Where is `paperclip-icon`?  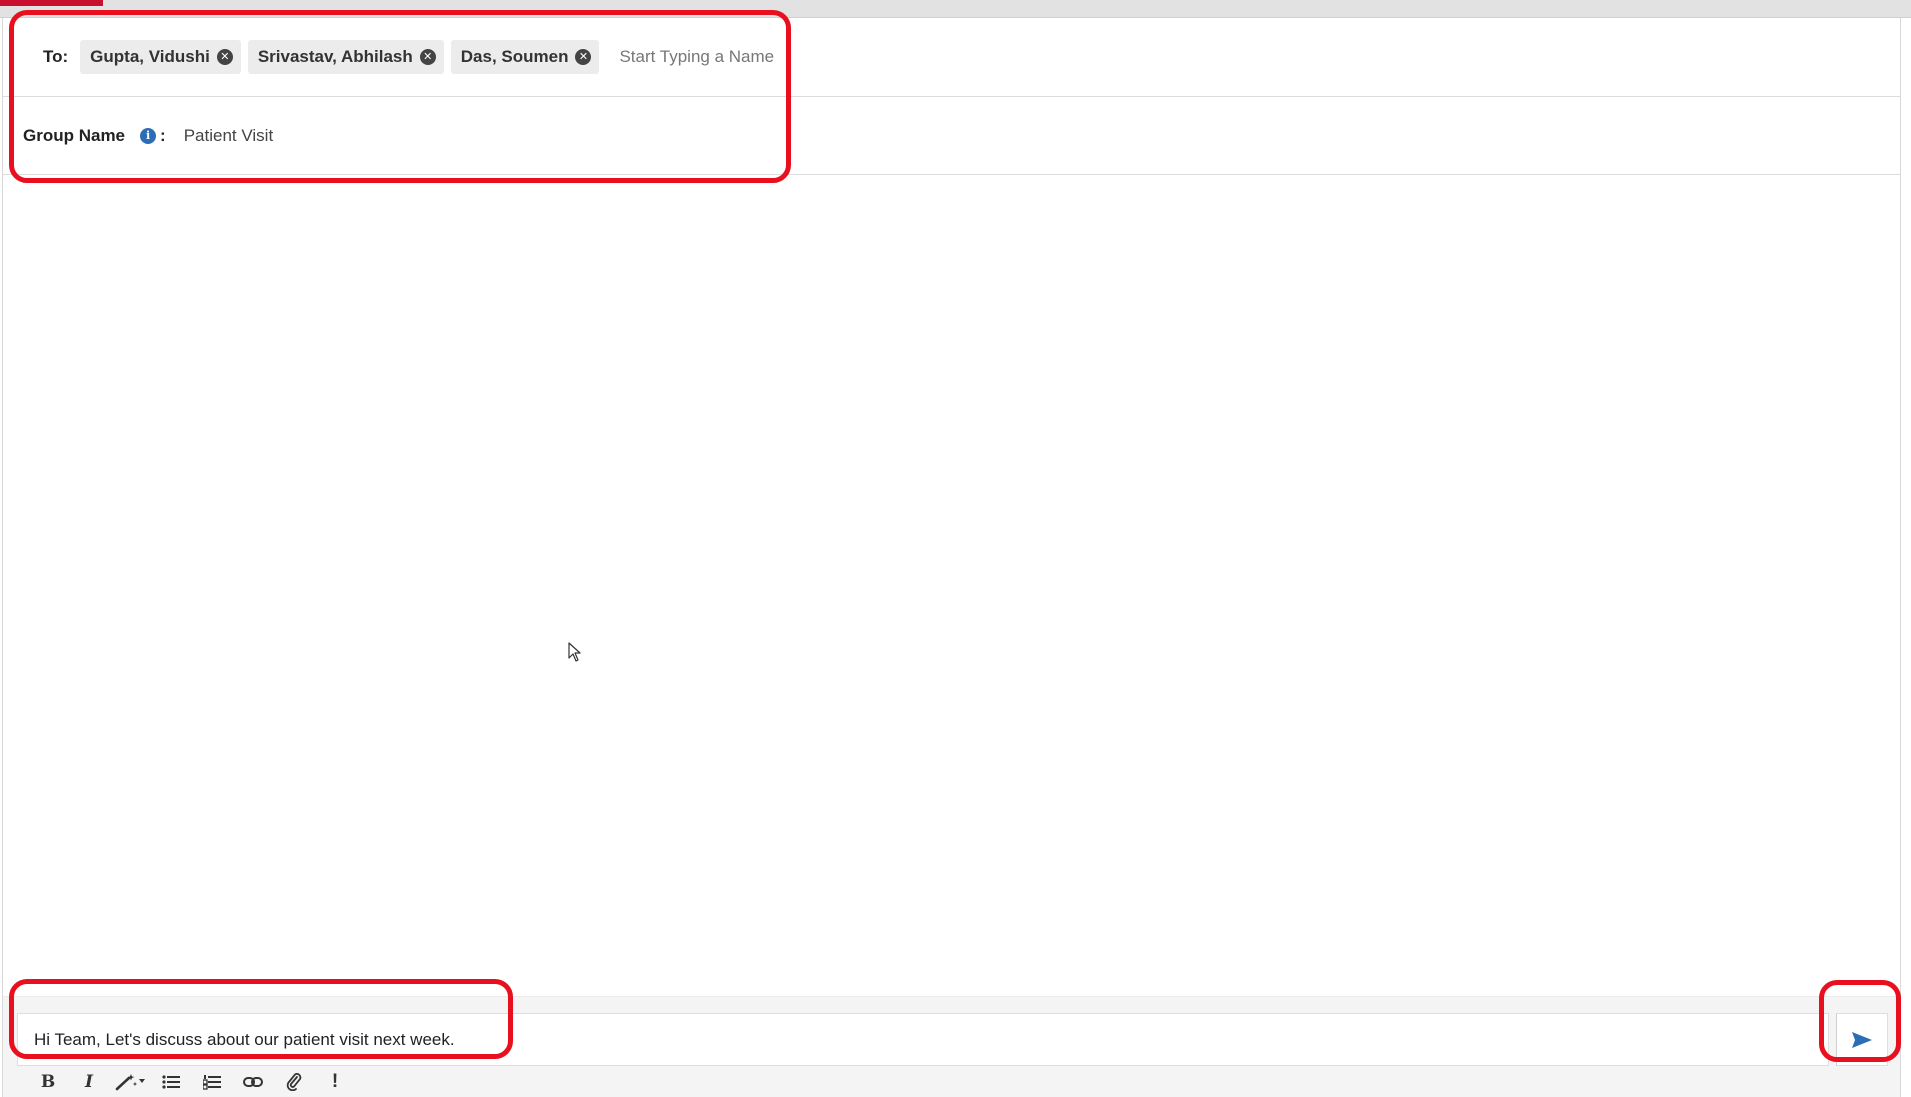 paperclip-icon is located at coordinates (294, 1082).